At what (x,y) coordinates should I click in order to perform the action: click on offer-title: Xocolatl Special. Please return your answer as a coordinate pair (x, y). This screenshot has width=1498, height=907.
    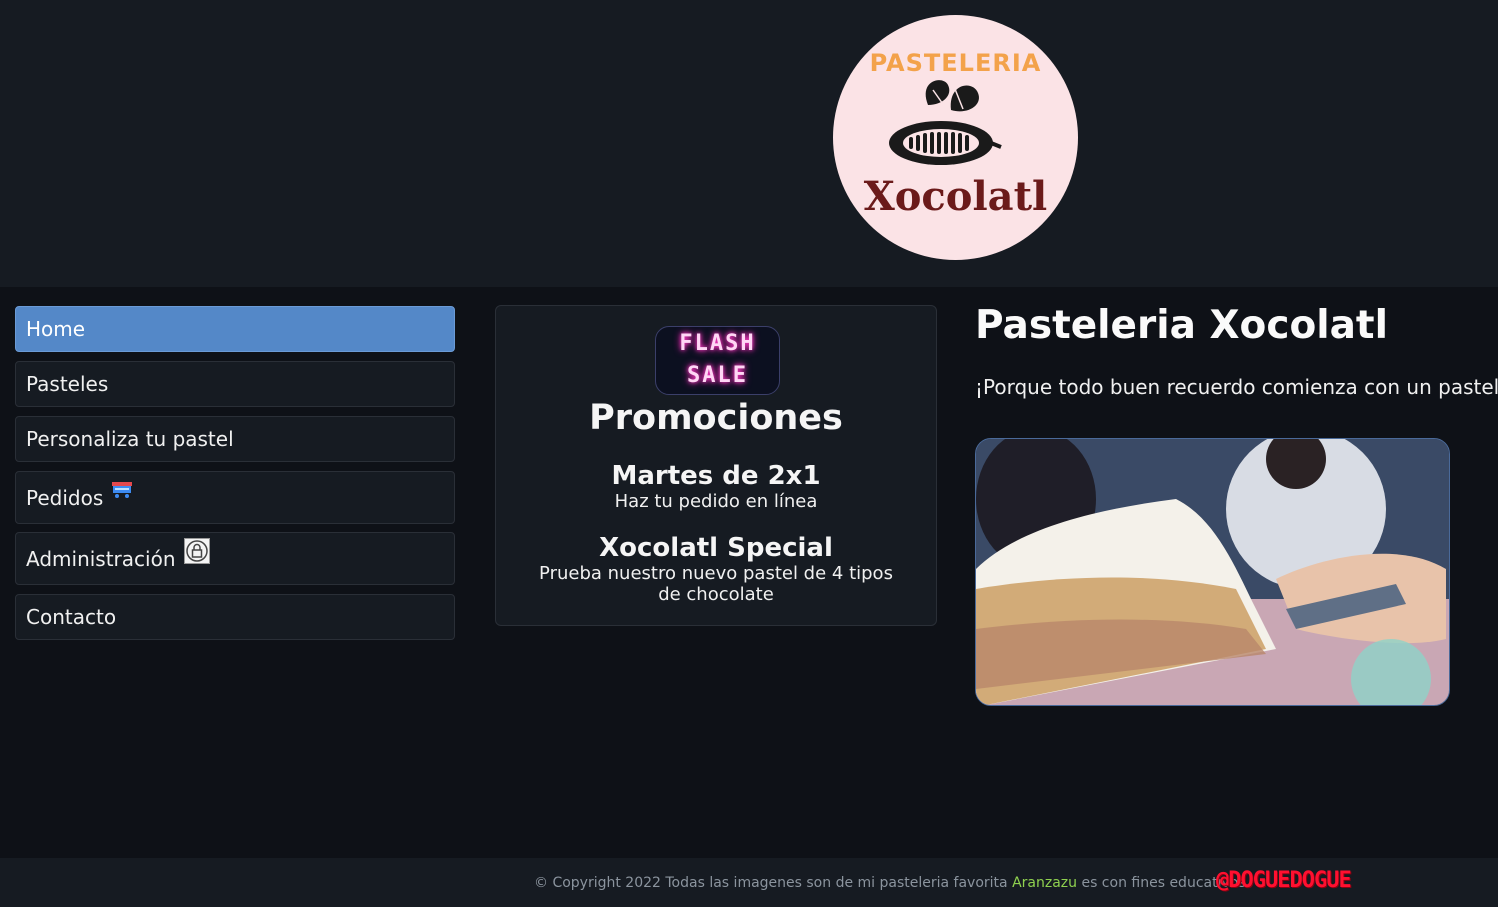
    Looking at the image, I should click on (716, 548).